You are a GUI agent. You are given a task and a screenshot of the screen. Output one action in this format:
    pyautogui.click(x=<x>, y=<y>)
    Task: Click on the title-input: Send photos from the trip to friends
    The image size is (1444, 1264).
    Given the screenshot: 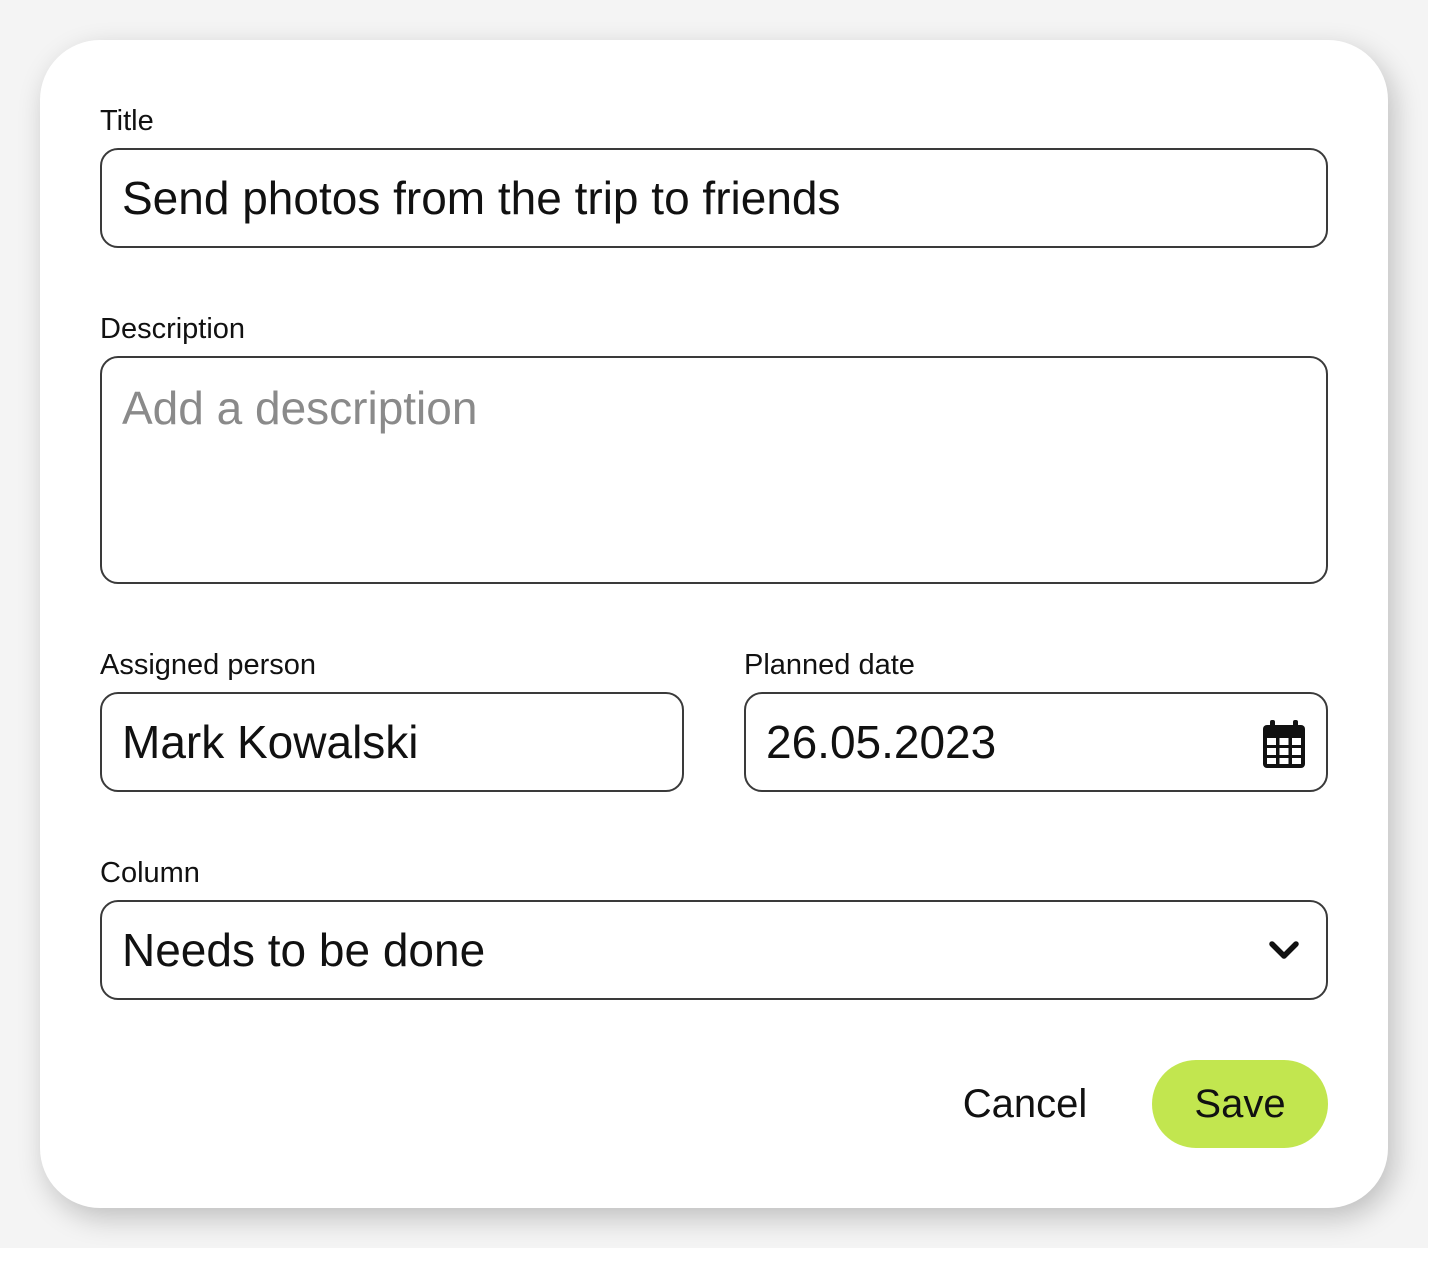 What is the action you would take?
    pyautogui.click(x=714, y=198)
    